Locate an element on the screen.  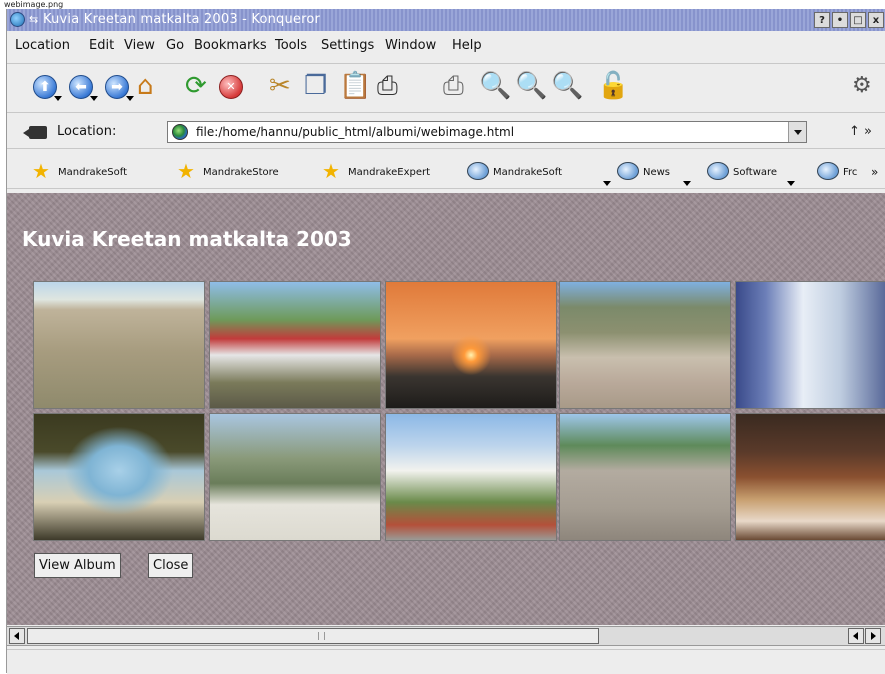
close-window-button: x is located at coordinates (876, 20).